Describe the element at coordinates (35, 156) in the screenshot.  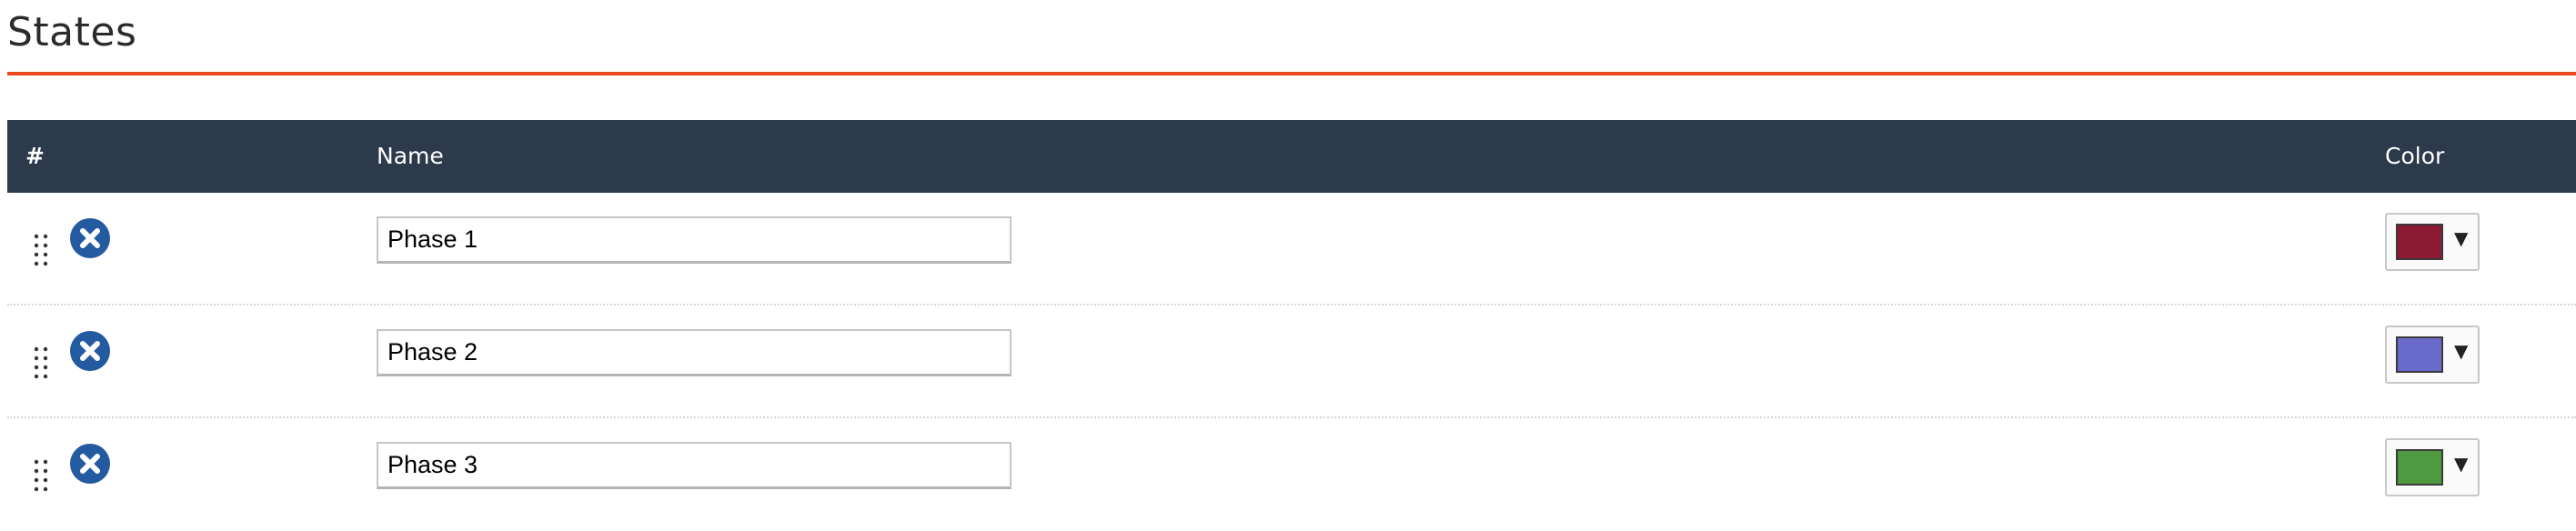
I see `column-header-number: #` at that location.